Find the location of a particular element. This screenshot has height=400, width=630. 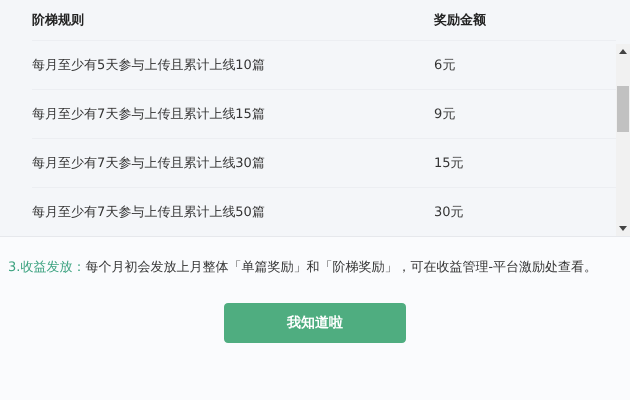

table-cell-text: 每月至少有5天参与上传且累计上线10篇 is located at coordinates (149, 65).